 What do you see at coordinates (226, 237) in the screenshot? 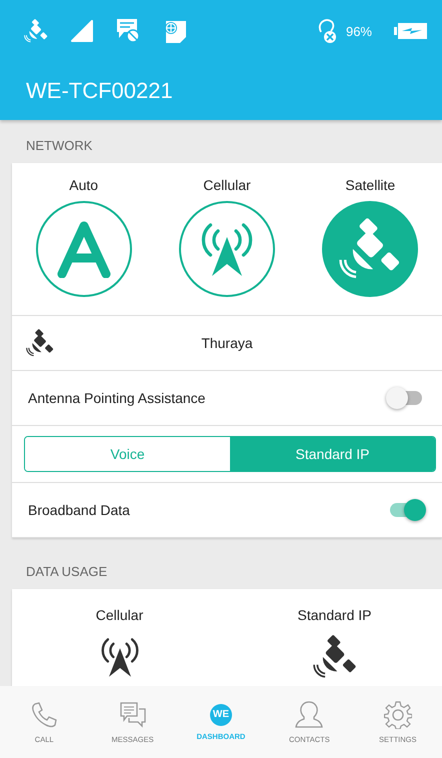
I see `network-mode-option: Cellular` at bounding box center [226, 237].